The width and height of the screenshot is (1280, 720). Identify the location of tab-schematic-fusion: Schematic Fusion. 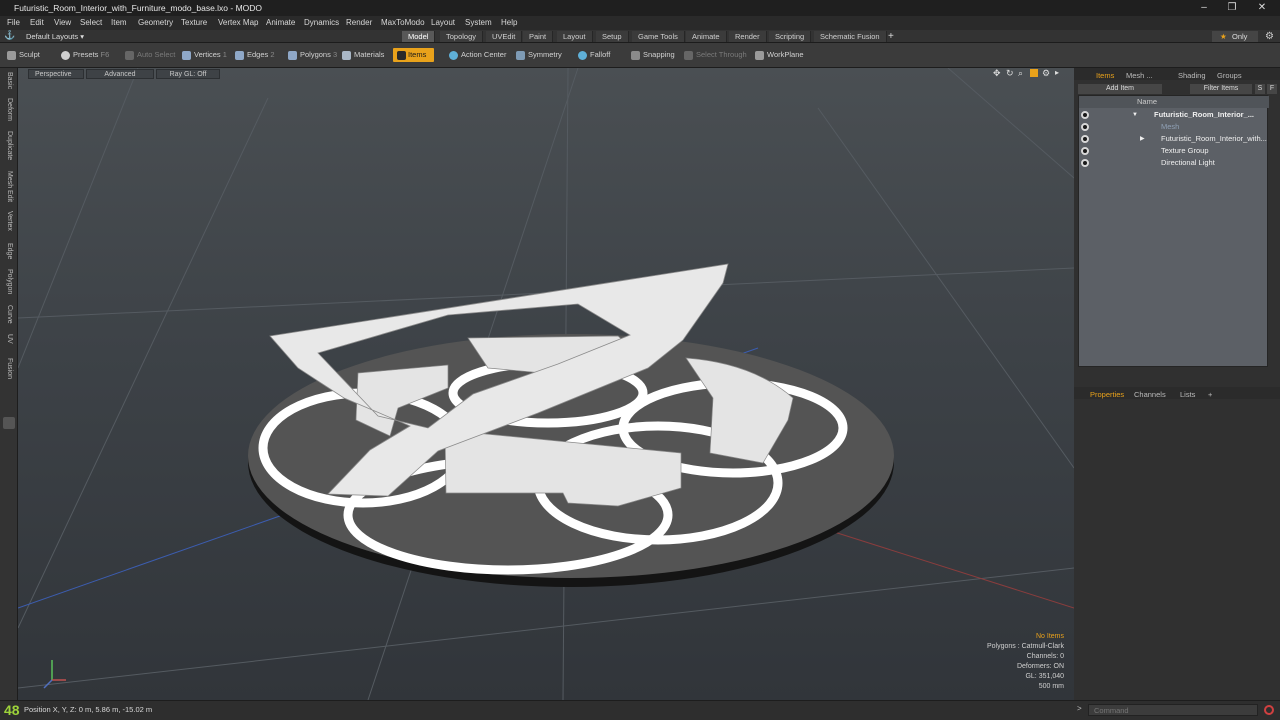
(850, 36).